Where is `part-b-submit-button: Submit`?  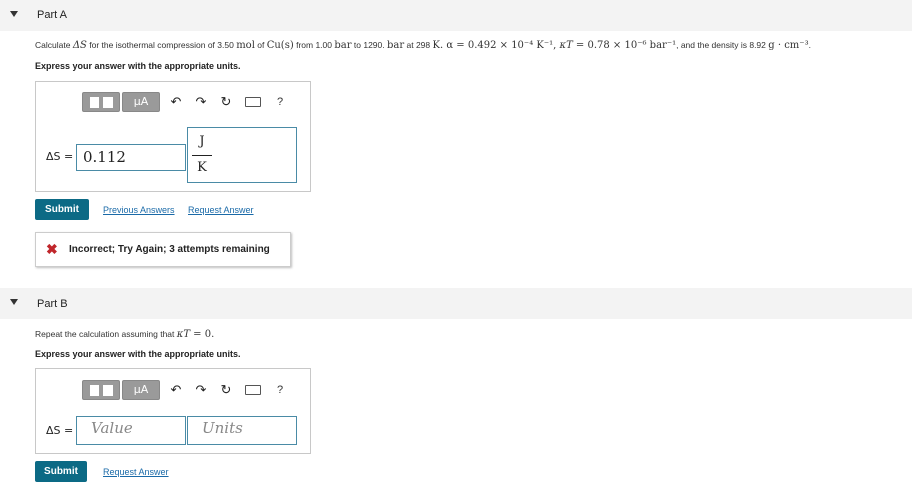 part-b-submit-button: Submit is located at coordinates (61, 471).